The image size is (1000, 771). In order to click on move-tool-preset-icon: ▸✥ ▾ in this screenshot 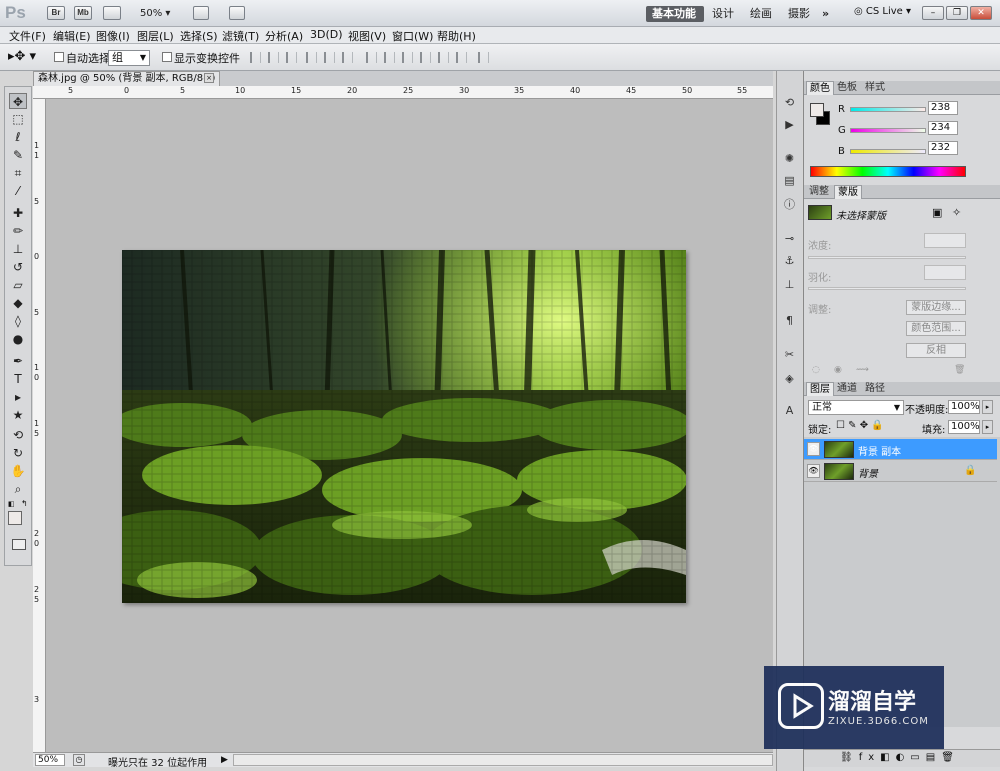, I will do `click(22, 56)`.